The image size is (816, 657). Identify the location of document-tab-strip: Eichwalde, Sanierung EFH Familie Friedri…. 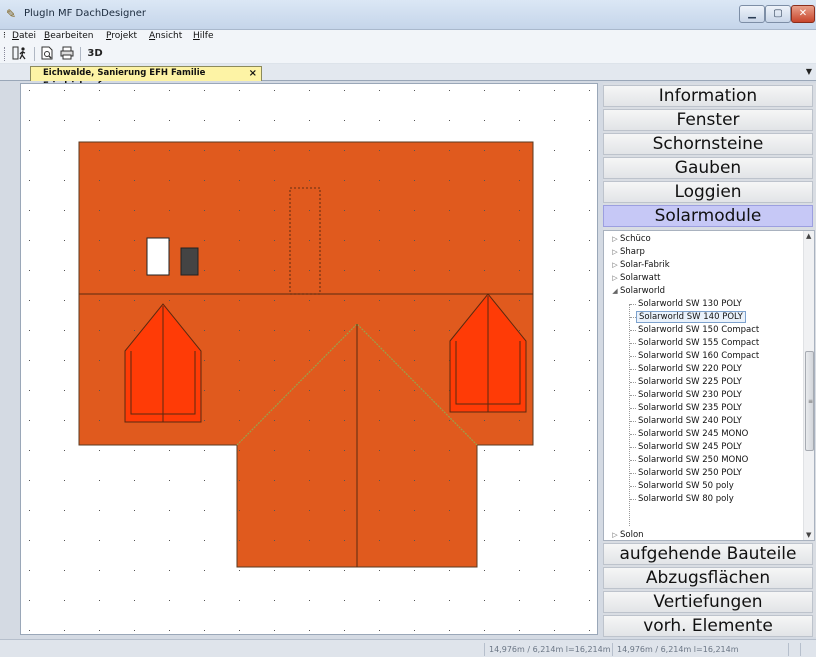
(408, 77).